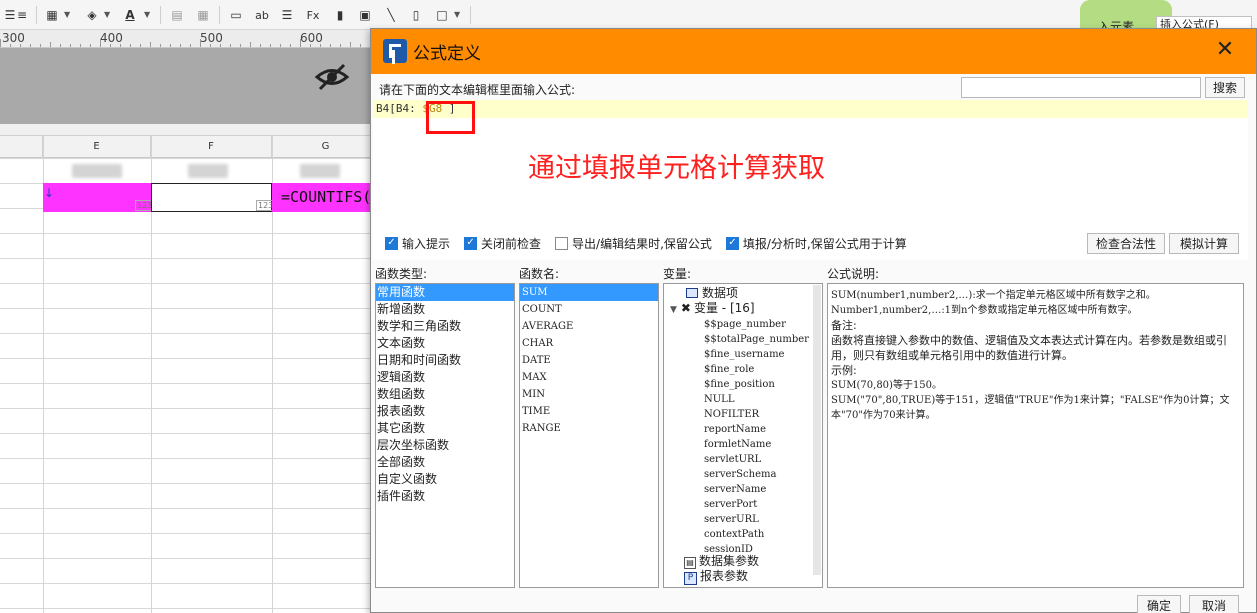  Describe the element at coordinates (445, 377) in the screenshot. I see `list-item: 逻辑函数` at that location.